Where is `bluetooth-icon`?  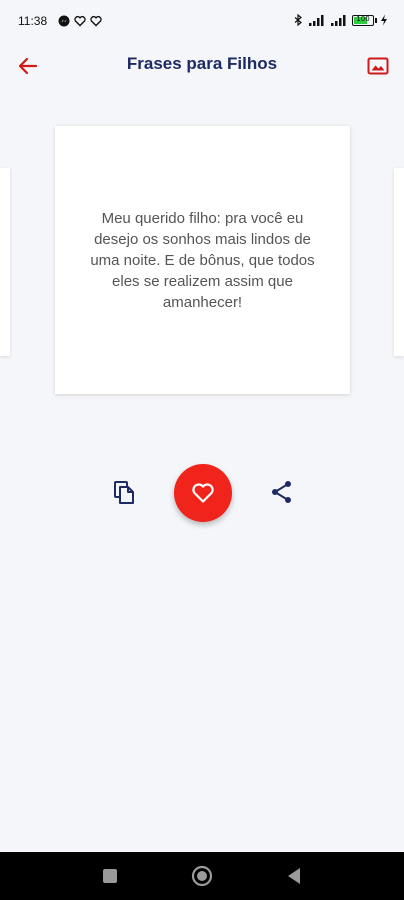
bluetooth-icon is located at coordinates (298, 20).